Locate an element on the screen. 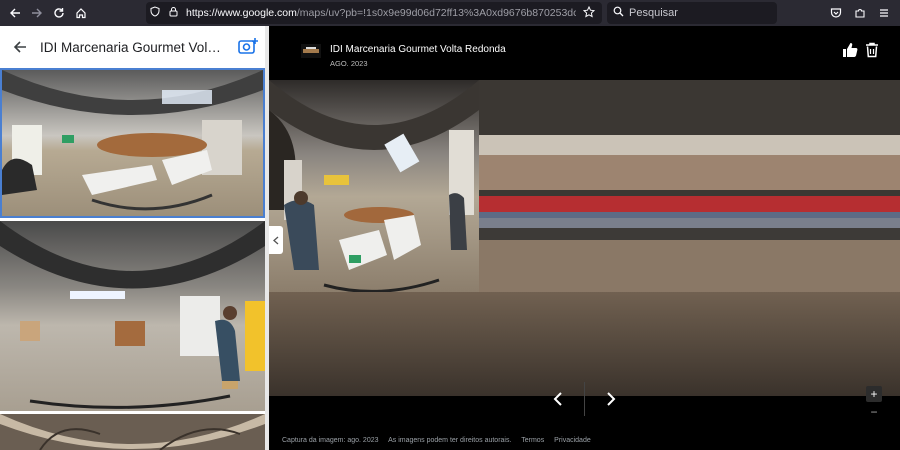 The image size is (900, 450). nav-divider is located at coordinates (584, 399).